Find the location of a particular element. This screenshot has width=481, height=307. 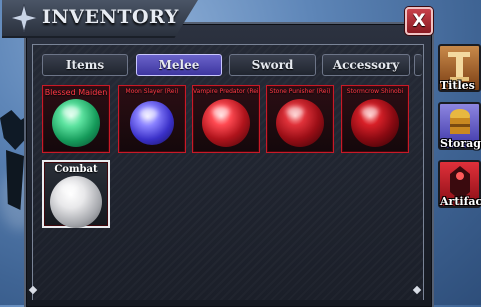

side-button-artifact: Artifact is located at coordinates (459, 184).